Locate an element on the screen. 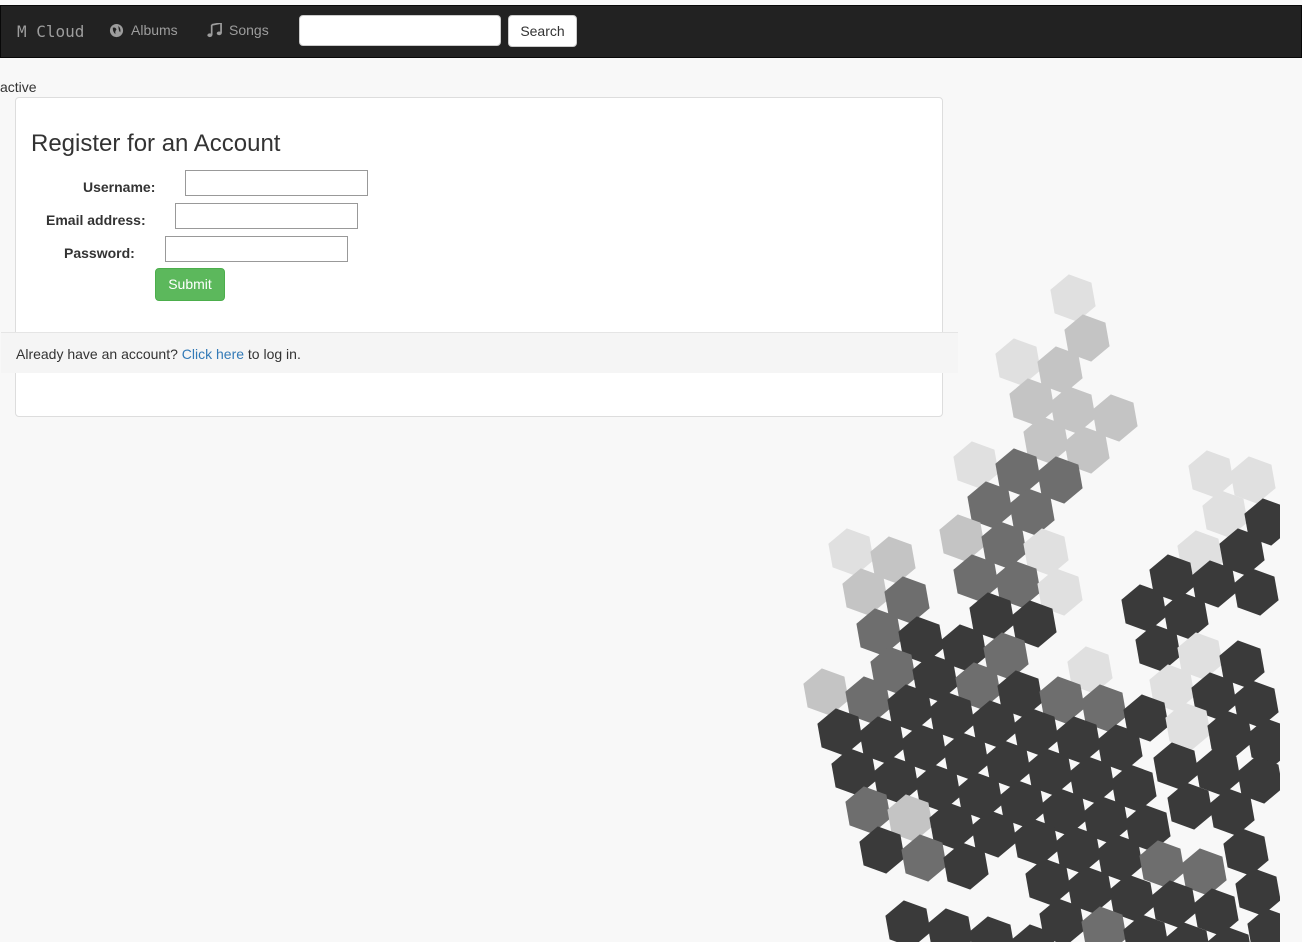 This screenshot has width=1302, height=942. globe-icon is located at coordinates (116, 30).